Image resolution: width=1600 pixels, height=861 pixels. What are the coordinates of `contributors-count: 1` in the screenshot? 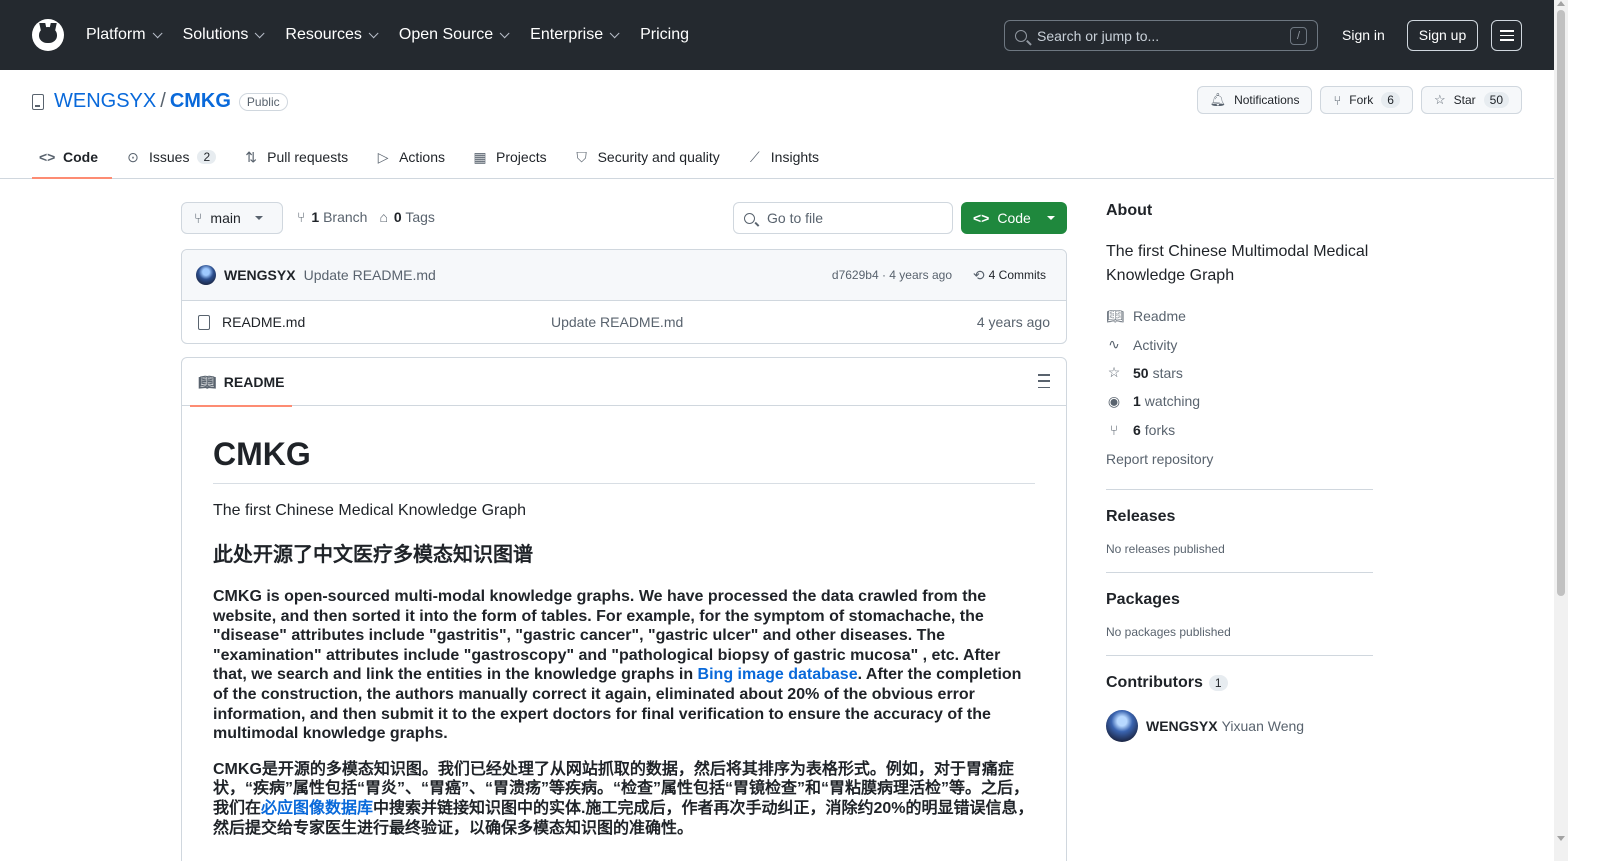 It's located at (1218, 682).